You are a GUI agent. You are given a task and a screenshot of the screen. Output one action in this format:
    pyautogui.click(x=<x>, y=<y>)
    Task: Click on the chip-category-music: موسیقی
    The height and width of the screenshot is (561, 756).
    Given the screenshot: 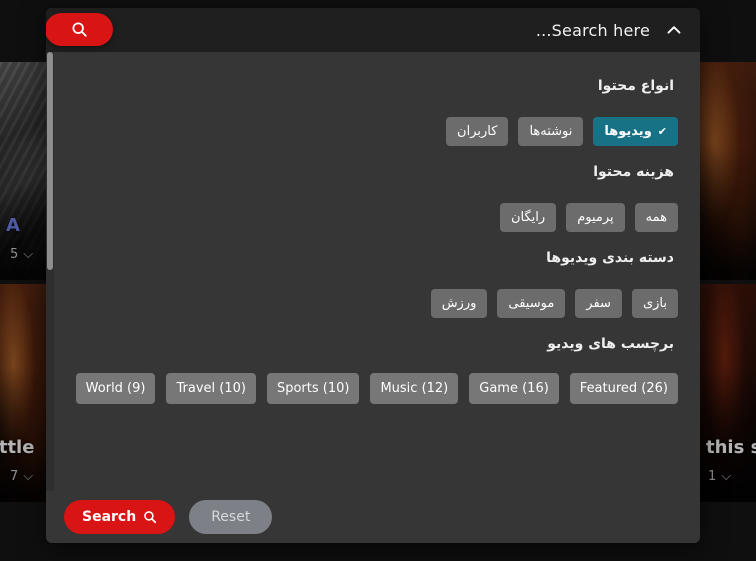 What is the action you would take?
    pyautogui.click(x=531, y=303)
    